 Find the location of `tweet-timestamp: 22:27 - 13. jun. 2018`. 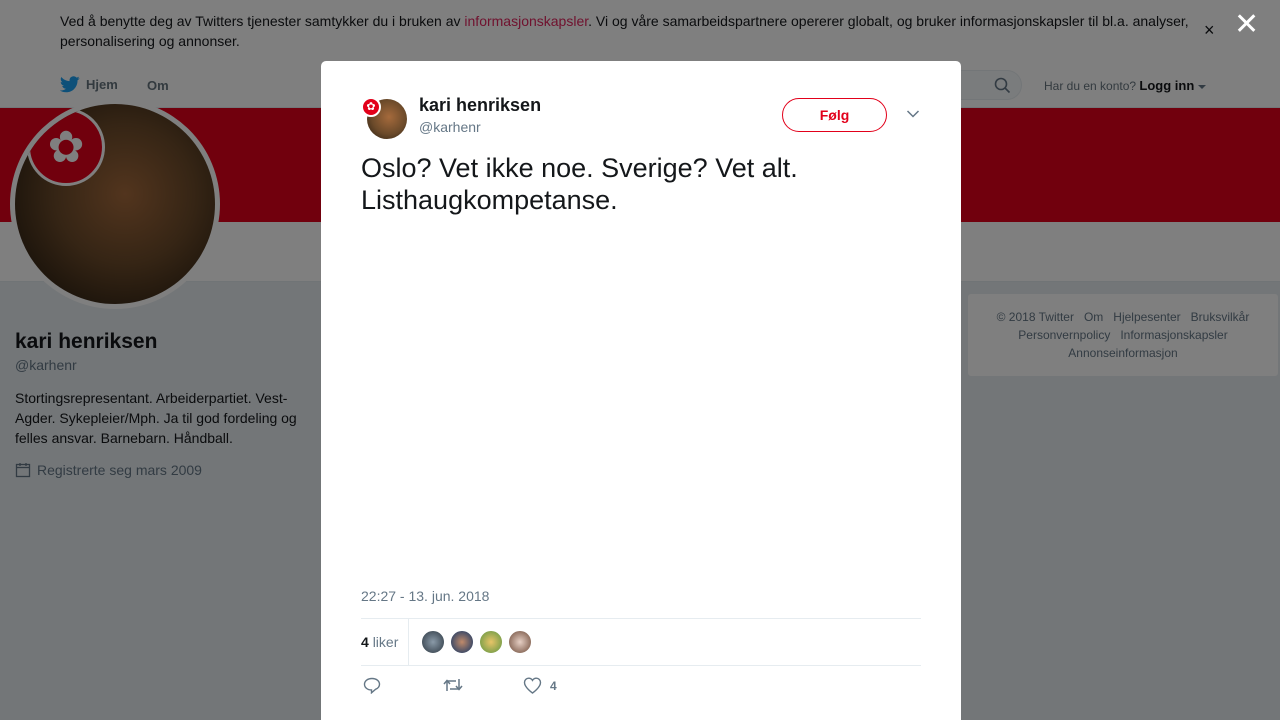

tweet-timestamp: 22:27 - 13. jun. 2018 is located at coordinates (425, 596).